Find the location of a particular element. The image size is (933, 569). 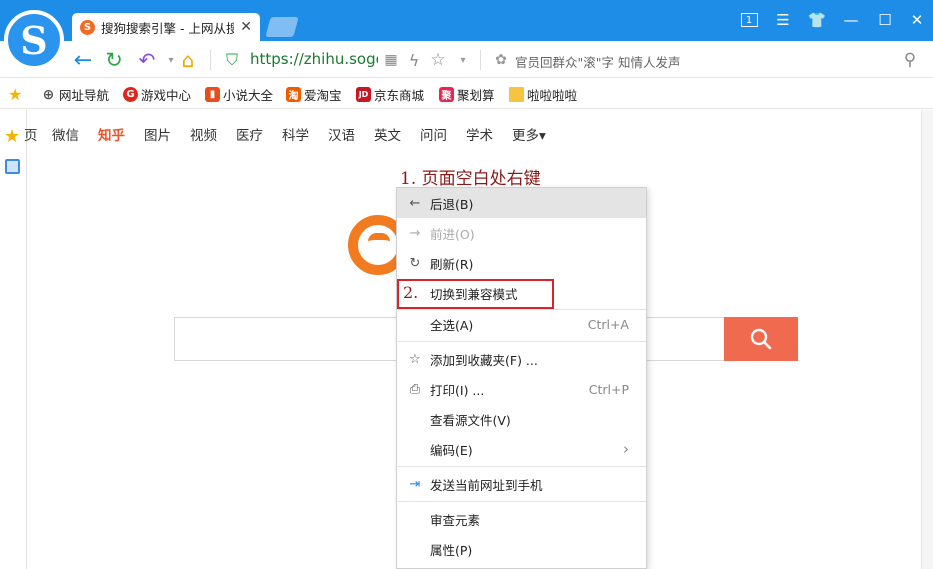

menu-item-label: 编码(E) is located at coordinates (451, 450).